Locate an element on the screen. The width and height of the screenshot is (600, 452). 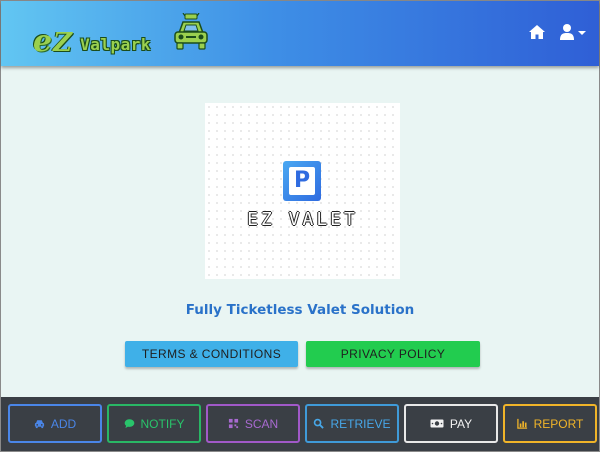
car-icon is located at coordinates (39, 424).